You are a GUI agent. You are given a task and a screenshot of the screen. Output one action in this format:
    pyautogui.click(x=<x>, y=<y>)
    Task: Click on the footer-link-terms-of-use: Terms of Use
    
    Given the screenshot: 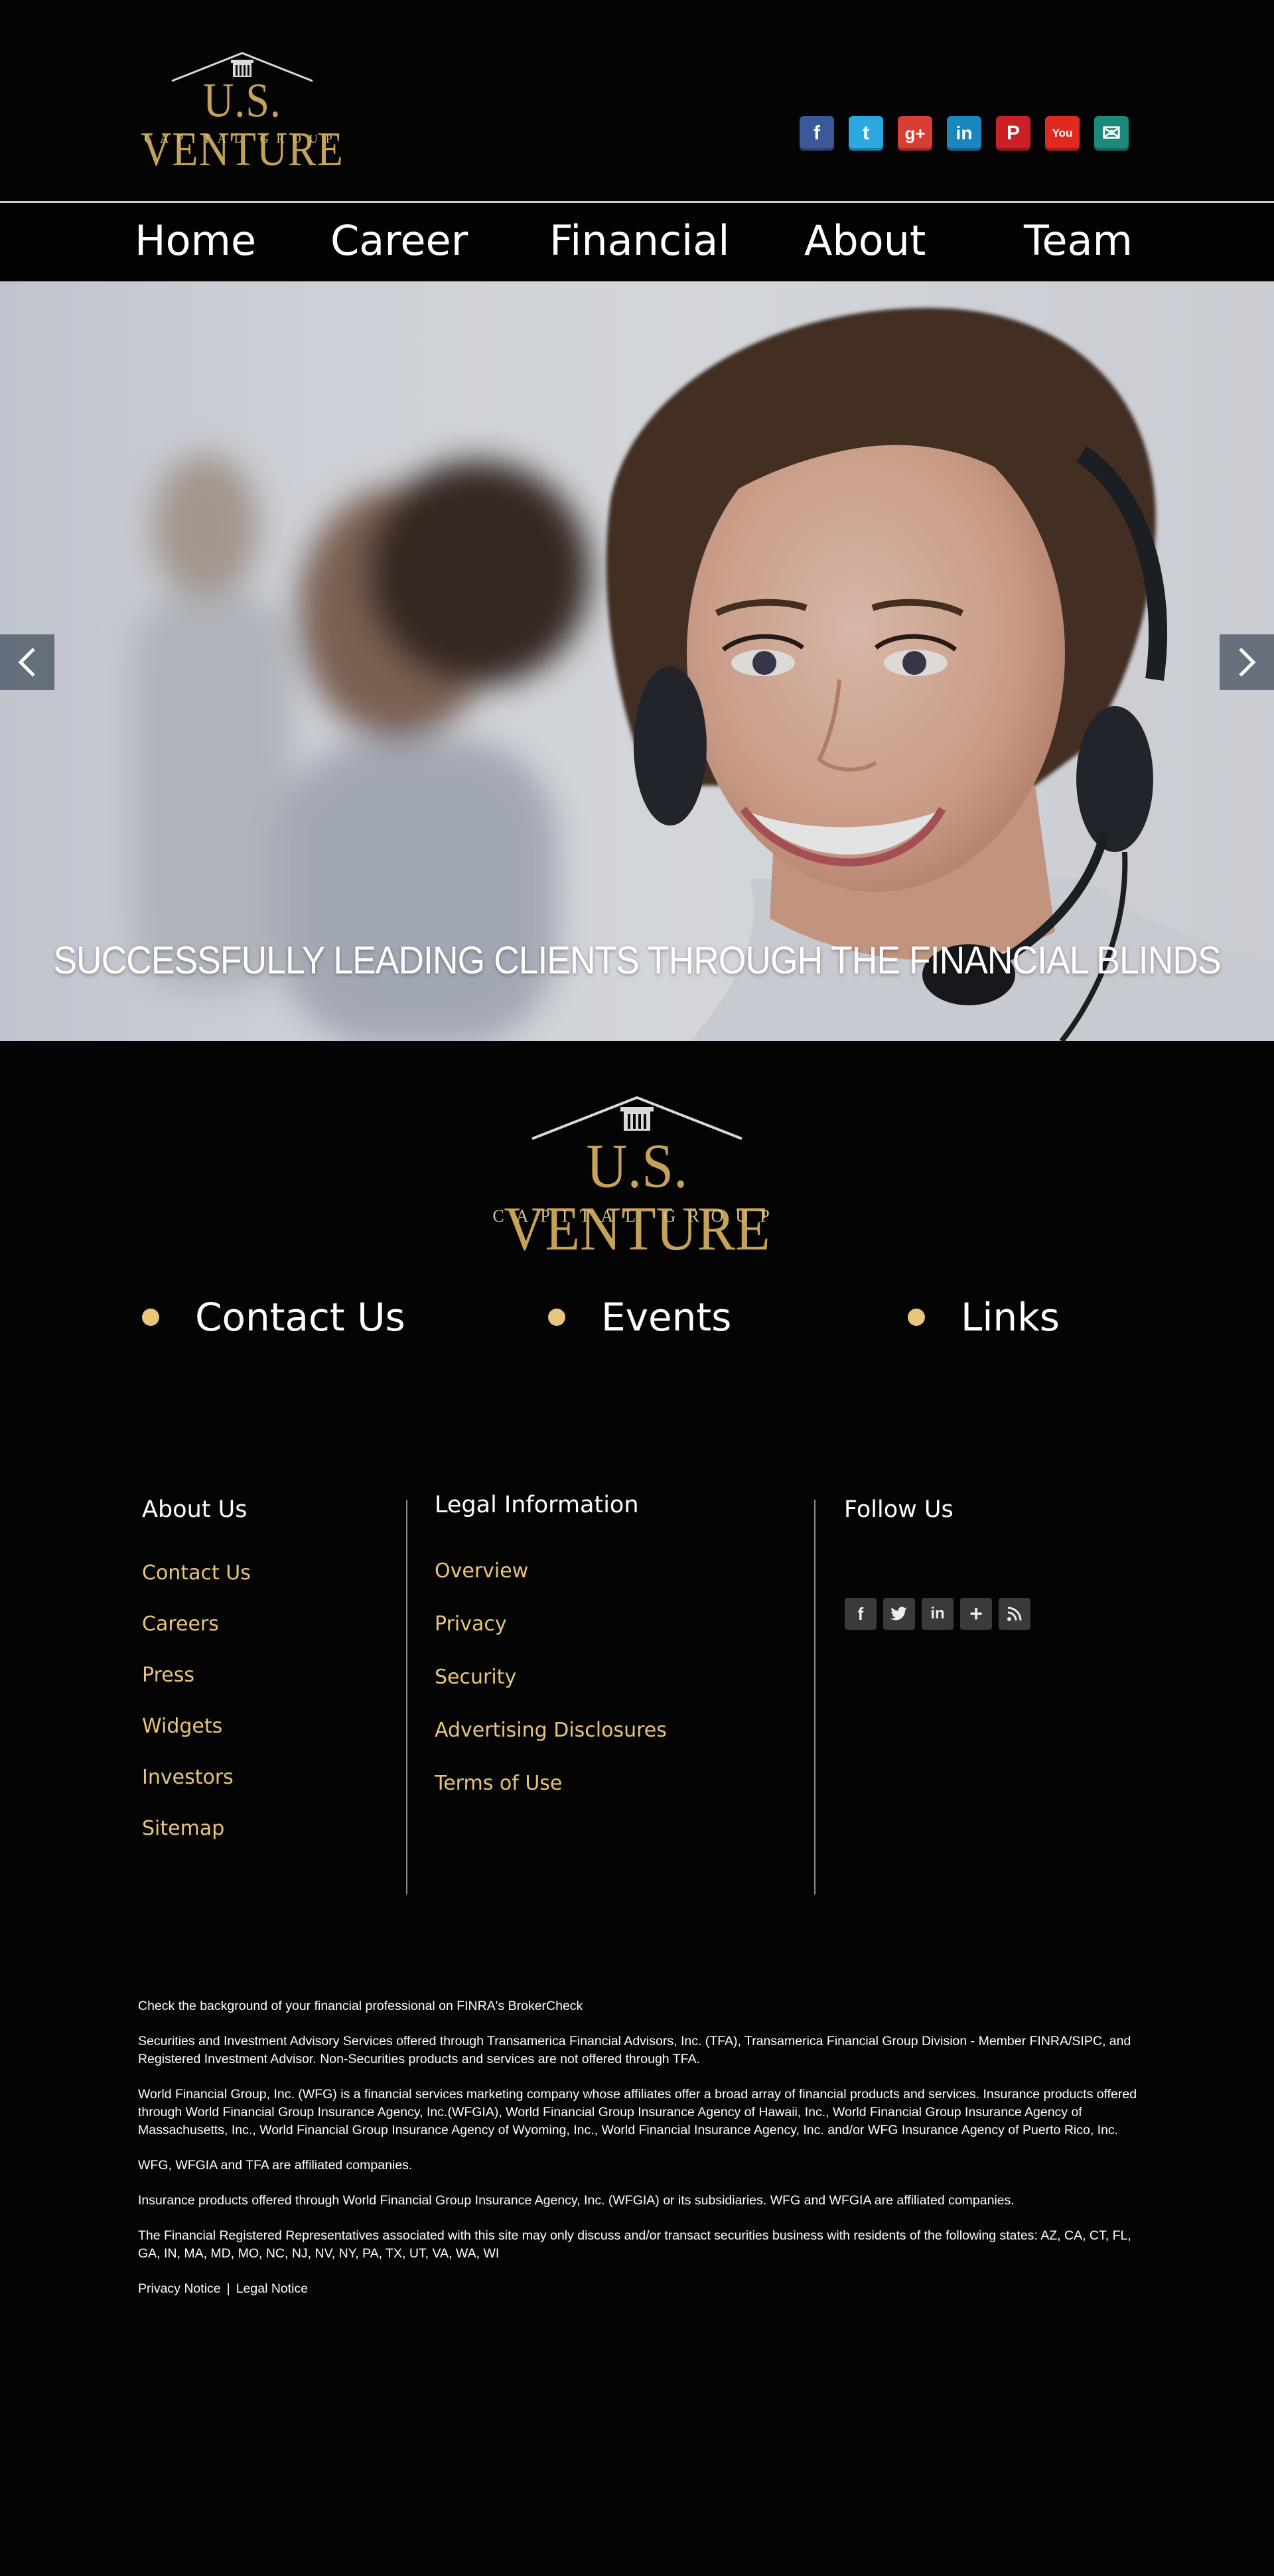 What is the action you would take?
    pyautogui.click(x=499, y=1784)
    